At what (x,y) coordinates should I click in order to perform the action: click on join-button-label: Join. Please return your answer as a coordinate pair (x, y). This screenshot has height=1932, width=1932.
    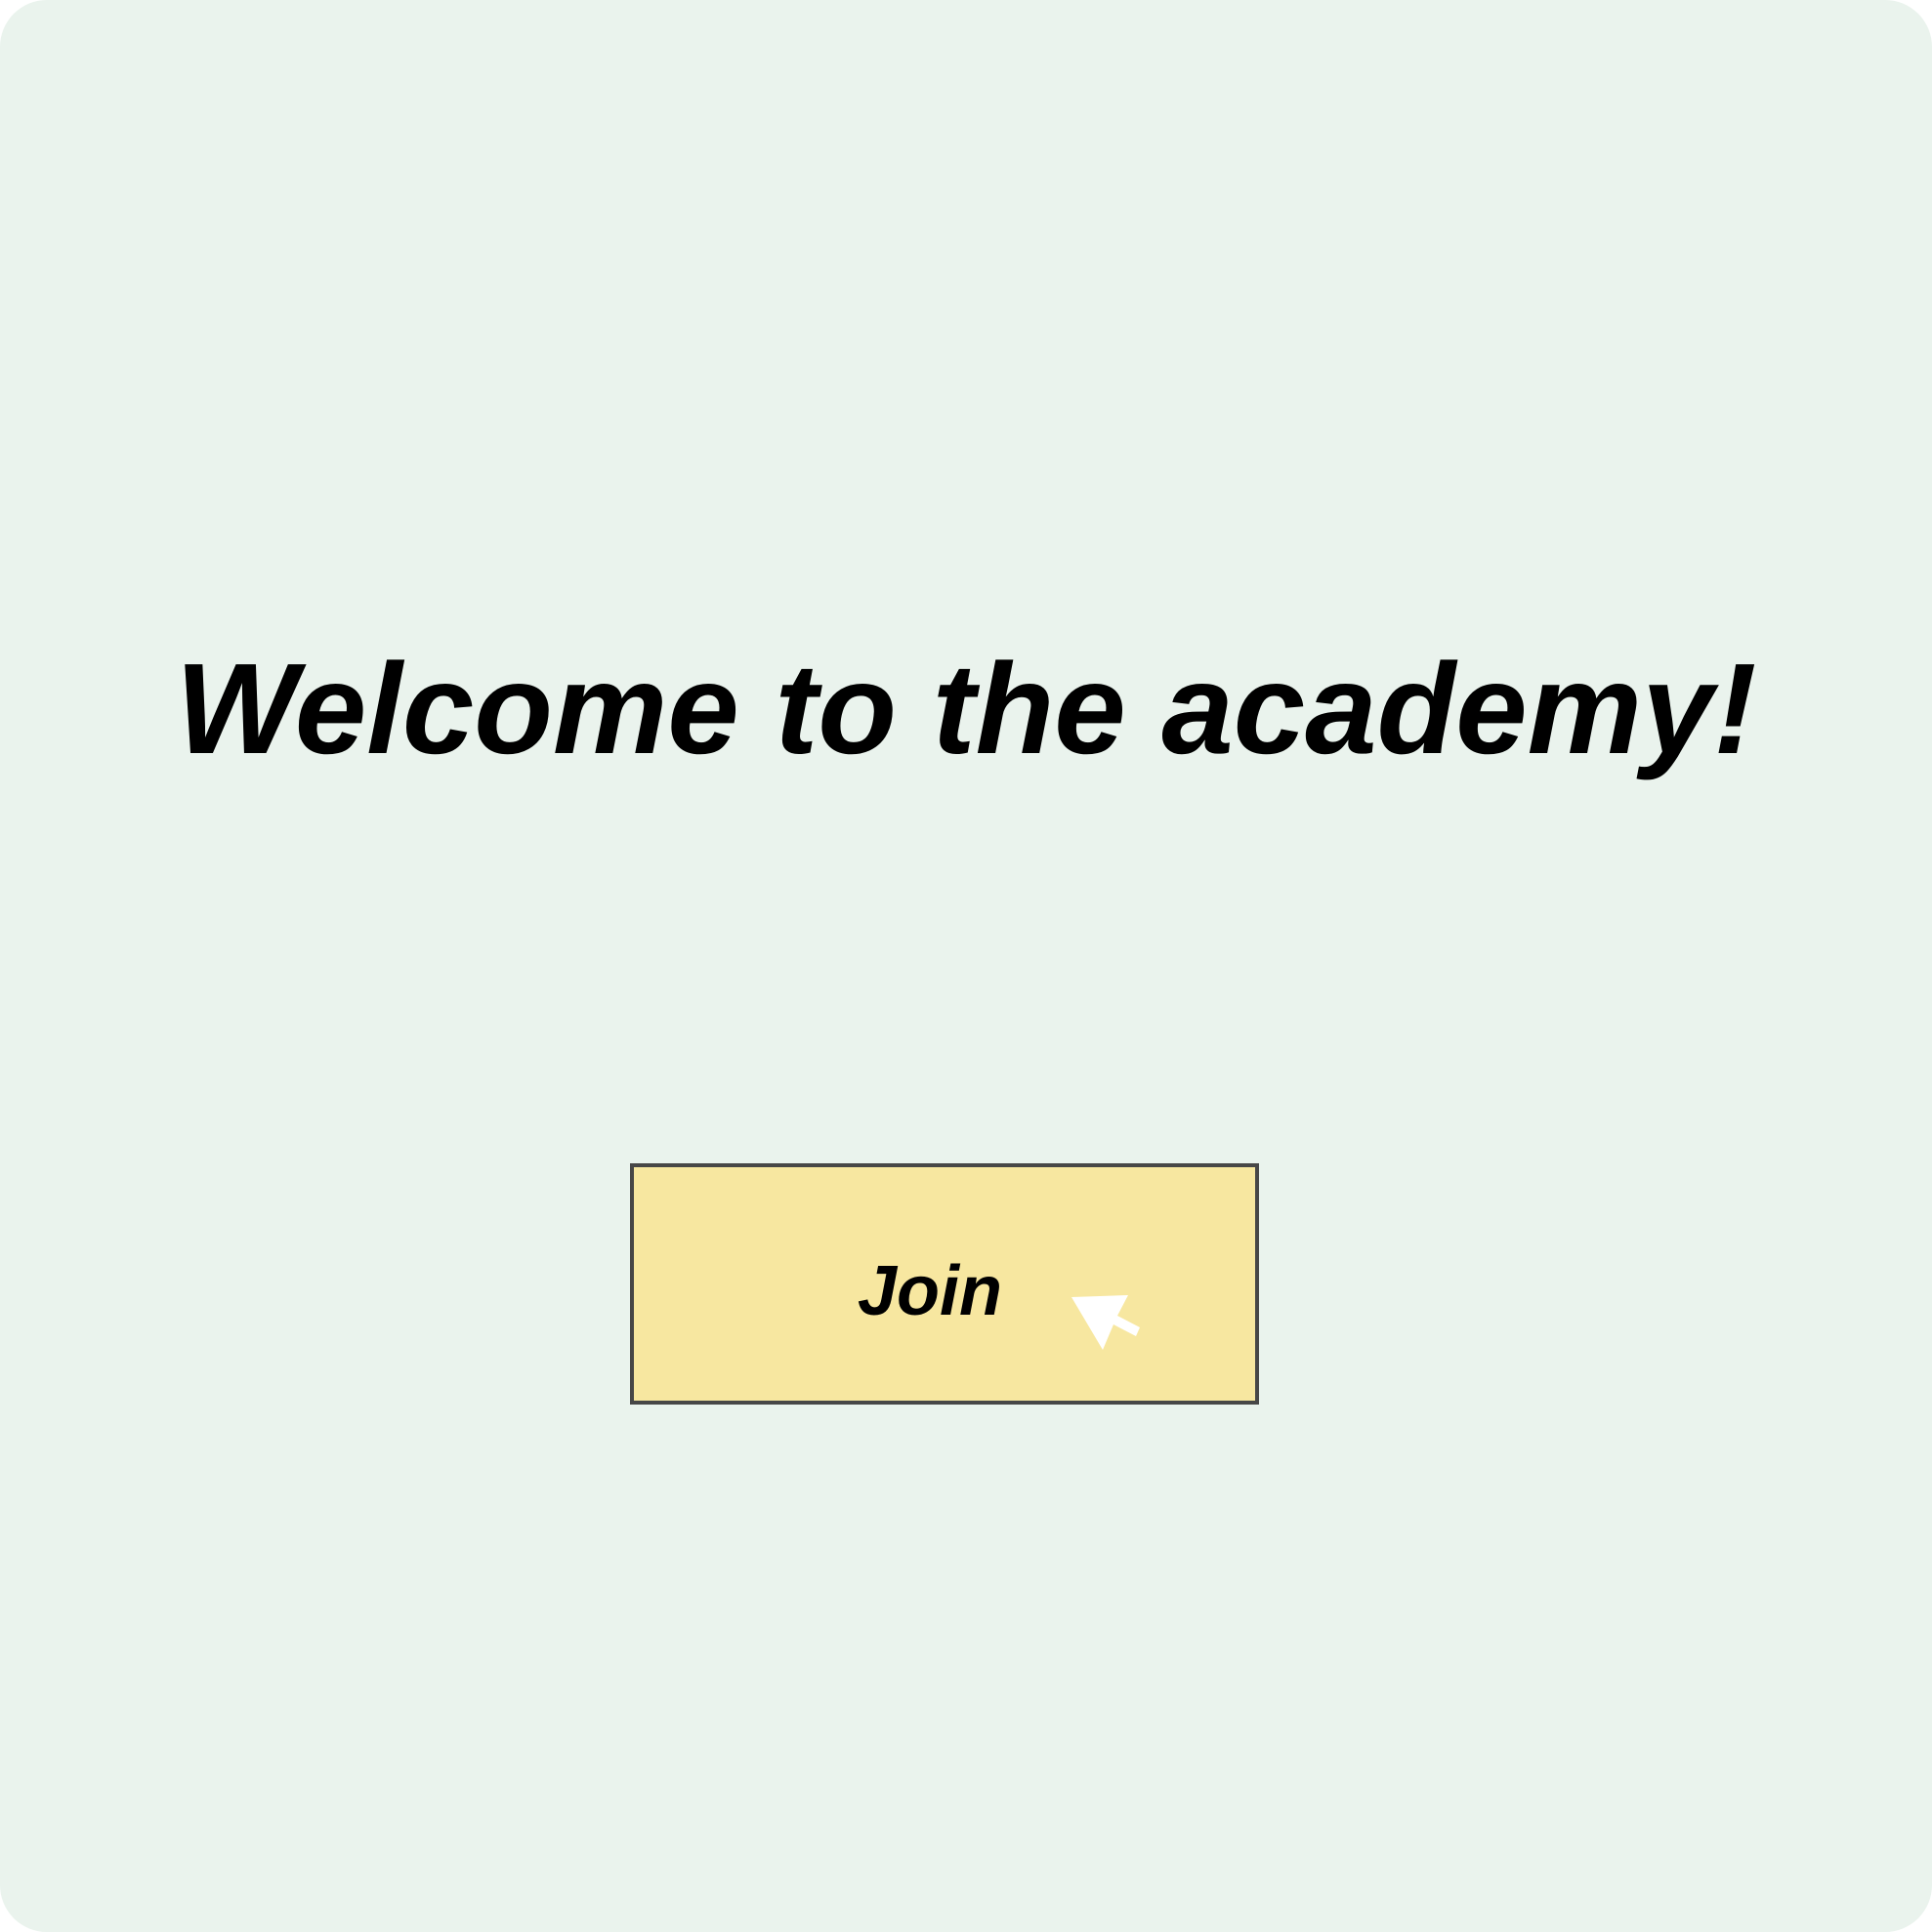
    Looking at the image, I should click on (929, 1290).